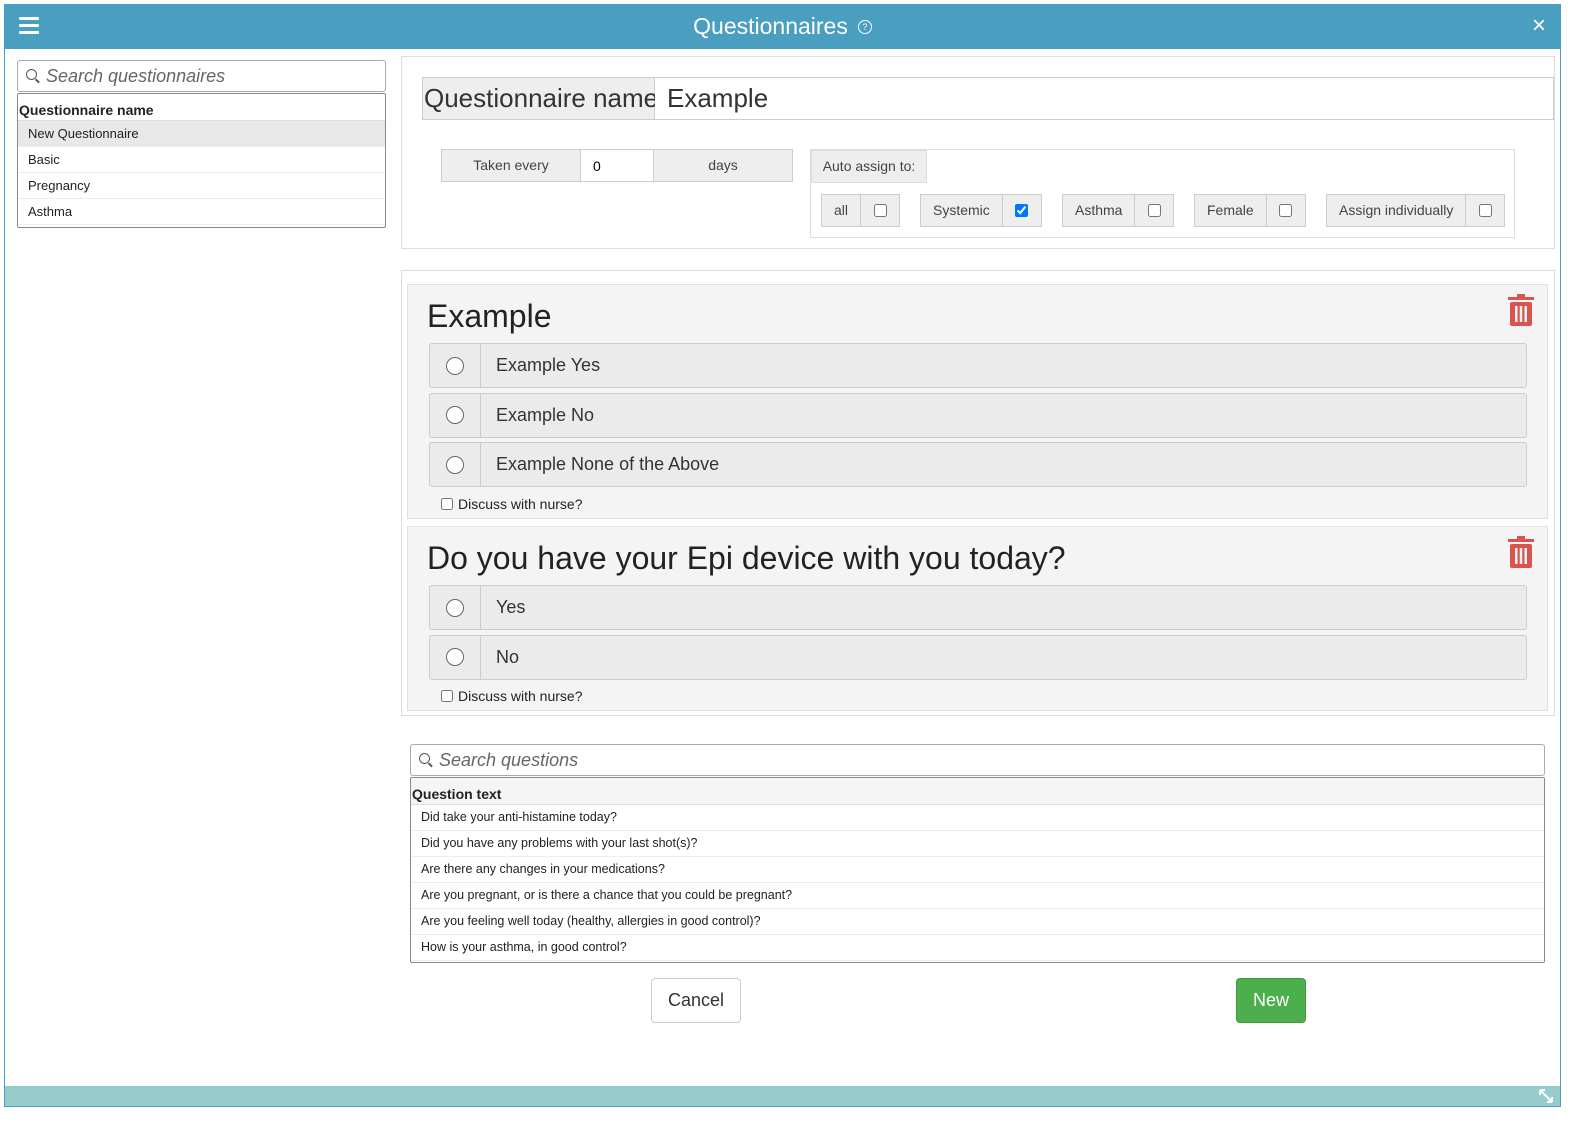  I want to click on questionnaire-search, so click(201, 76).